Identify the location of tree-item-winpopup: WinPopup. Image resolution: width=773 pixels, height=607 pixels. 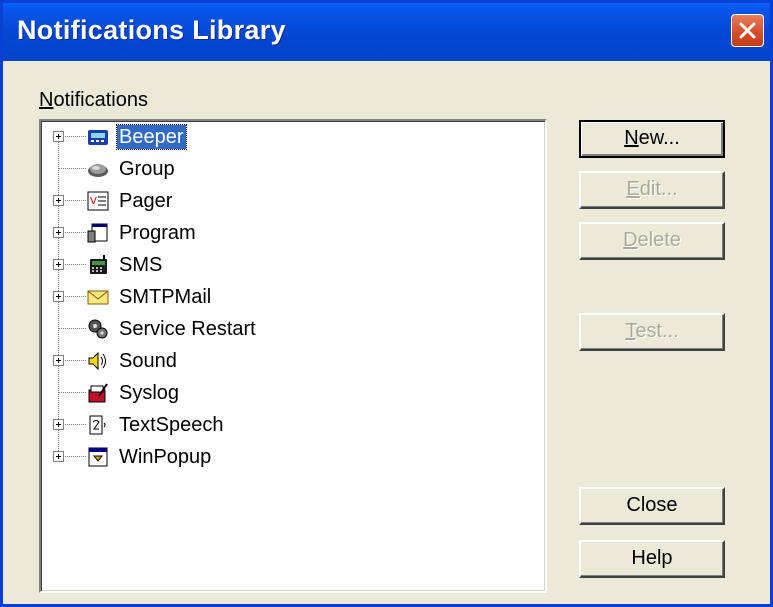
(281, 457).